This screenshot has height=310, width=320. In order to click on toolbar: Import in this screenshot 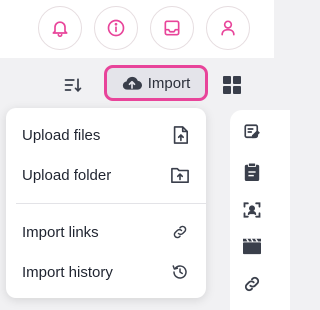, I will do `click(137, 84)`.